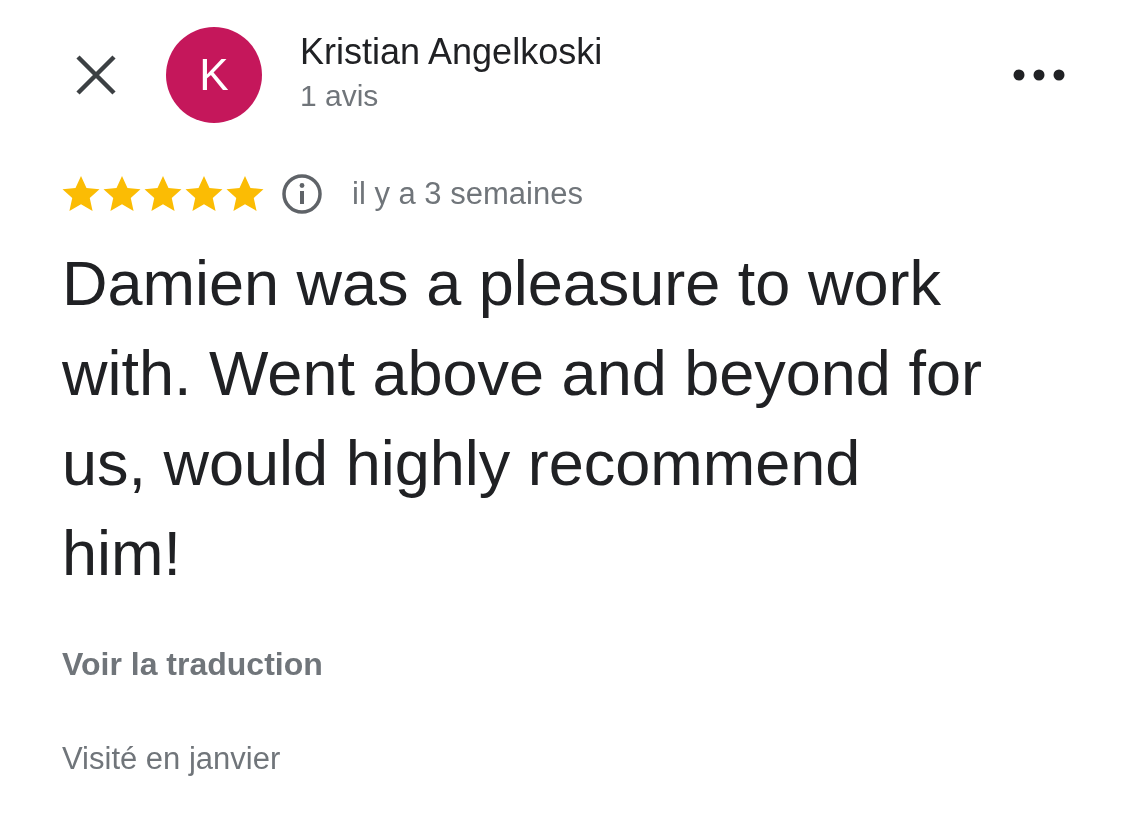 The height and width of the screenshot is (836, 1125). I want to click on reviewer-name: Kristian Angelkoski, so click(452, 52).